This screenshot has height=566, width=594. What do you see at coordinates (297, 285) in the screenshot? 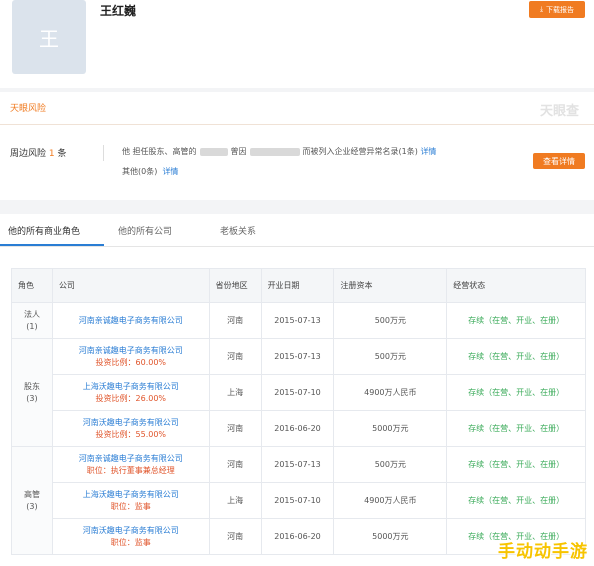
I see `col-date: 开业日期` at bounding box center [297, 285].